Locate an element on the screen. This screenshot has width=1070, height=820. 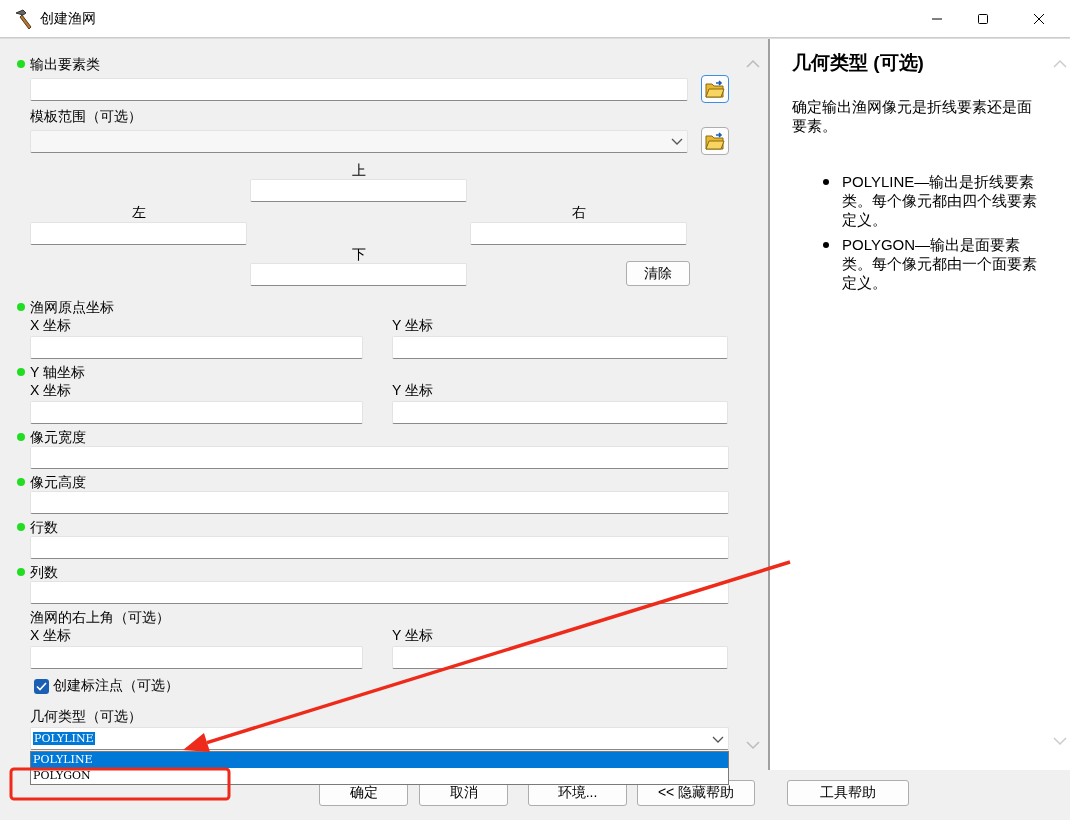
field-label: 像元宽度 is located at coordinates (58, 437).